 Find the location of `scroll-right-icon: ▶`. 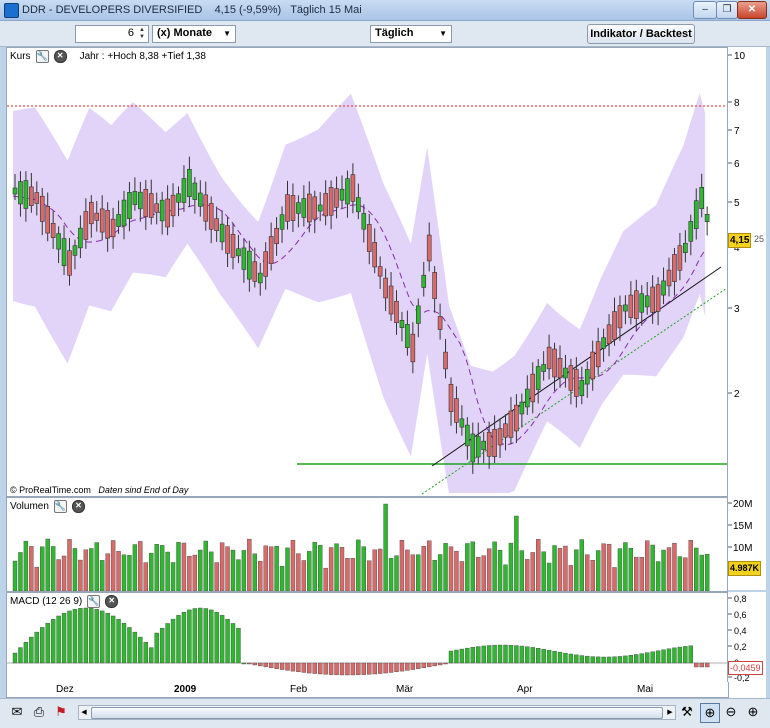

scroll-right-icon: ▶ is located at coordinates (670, 712).